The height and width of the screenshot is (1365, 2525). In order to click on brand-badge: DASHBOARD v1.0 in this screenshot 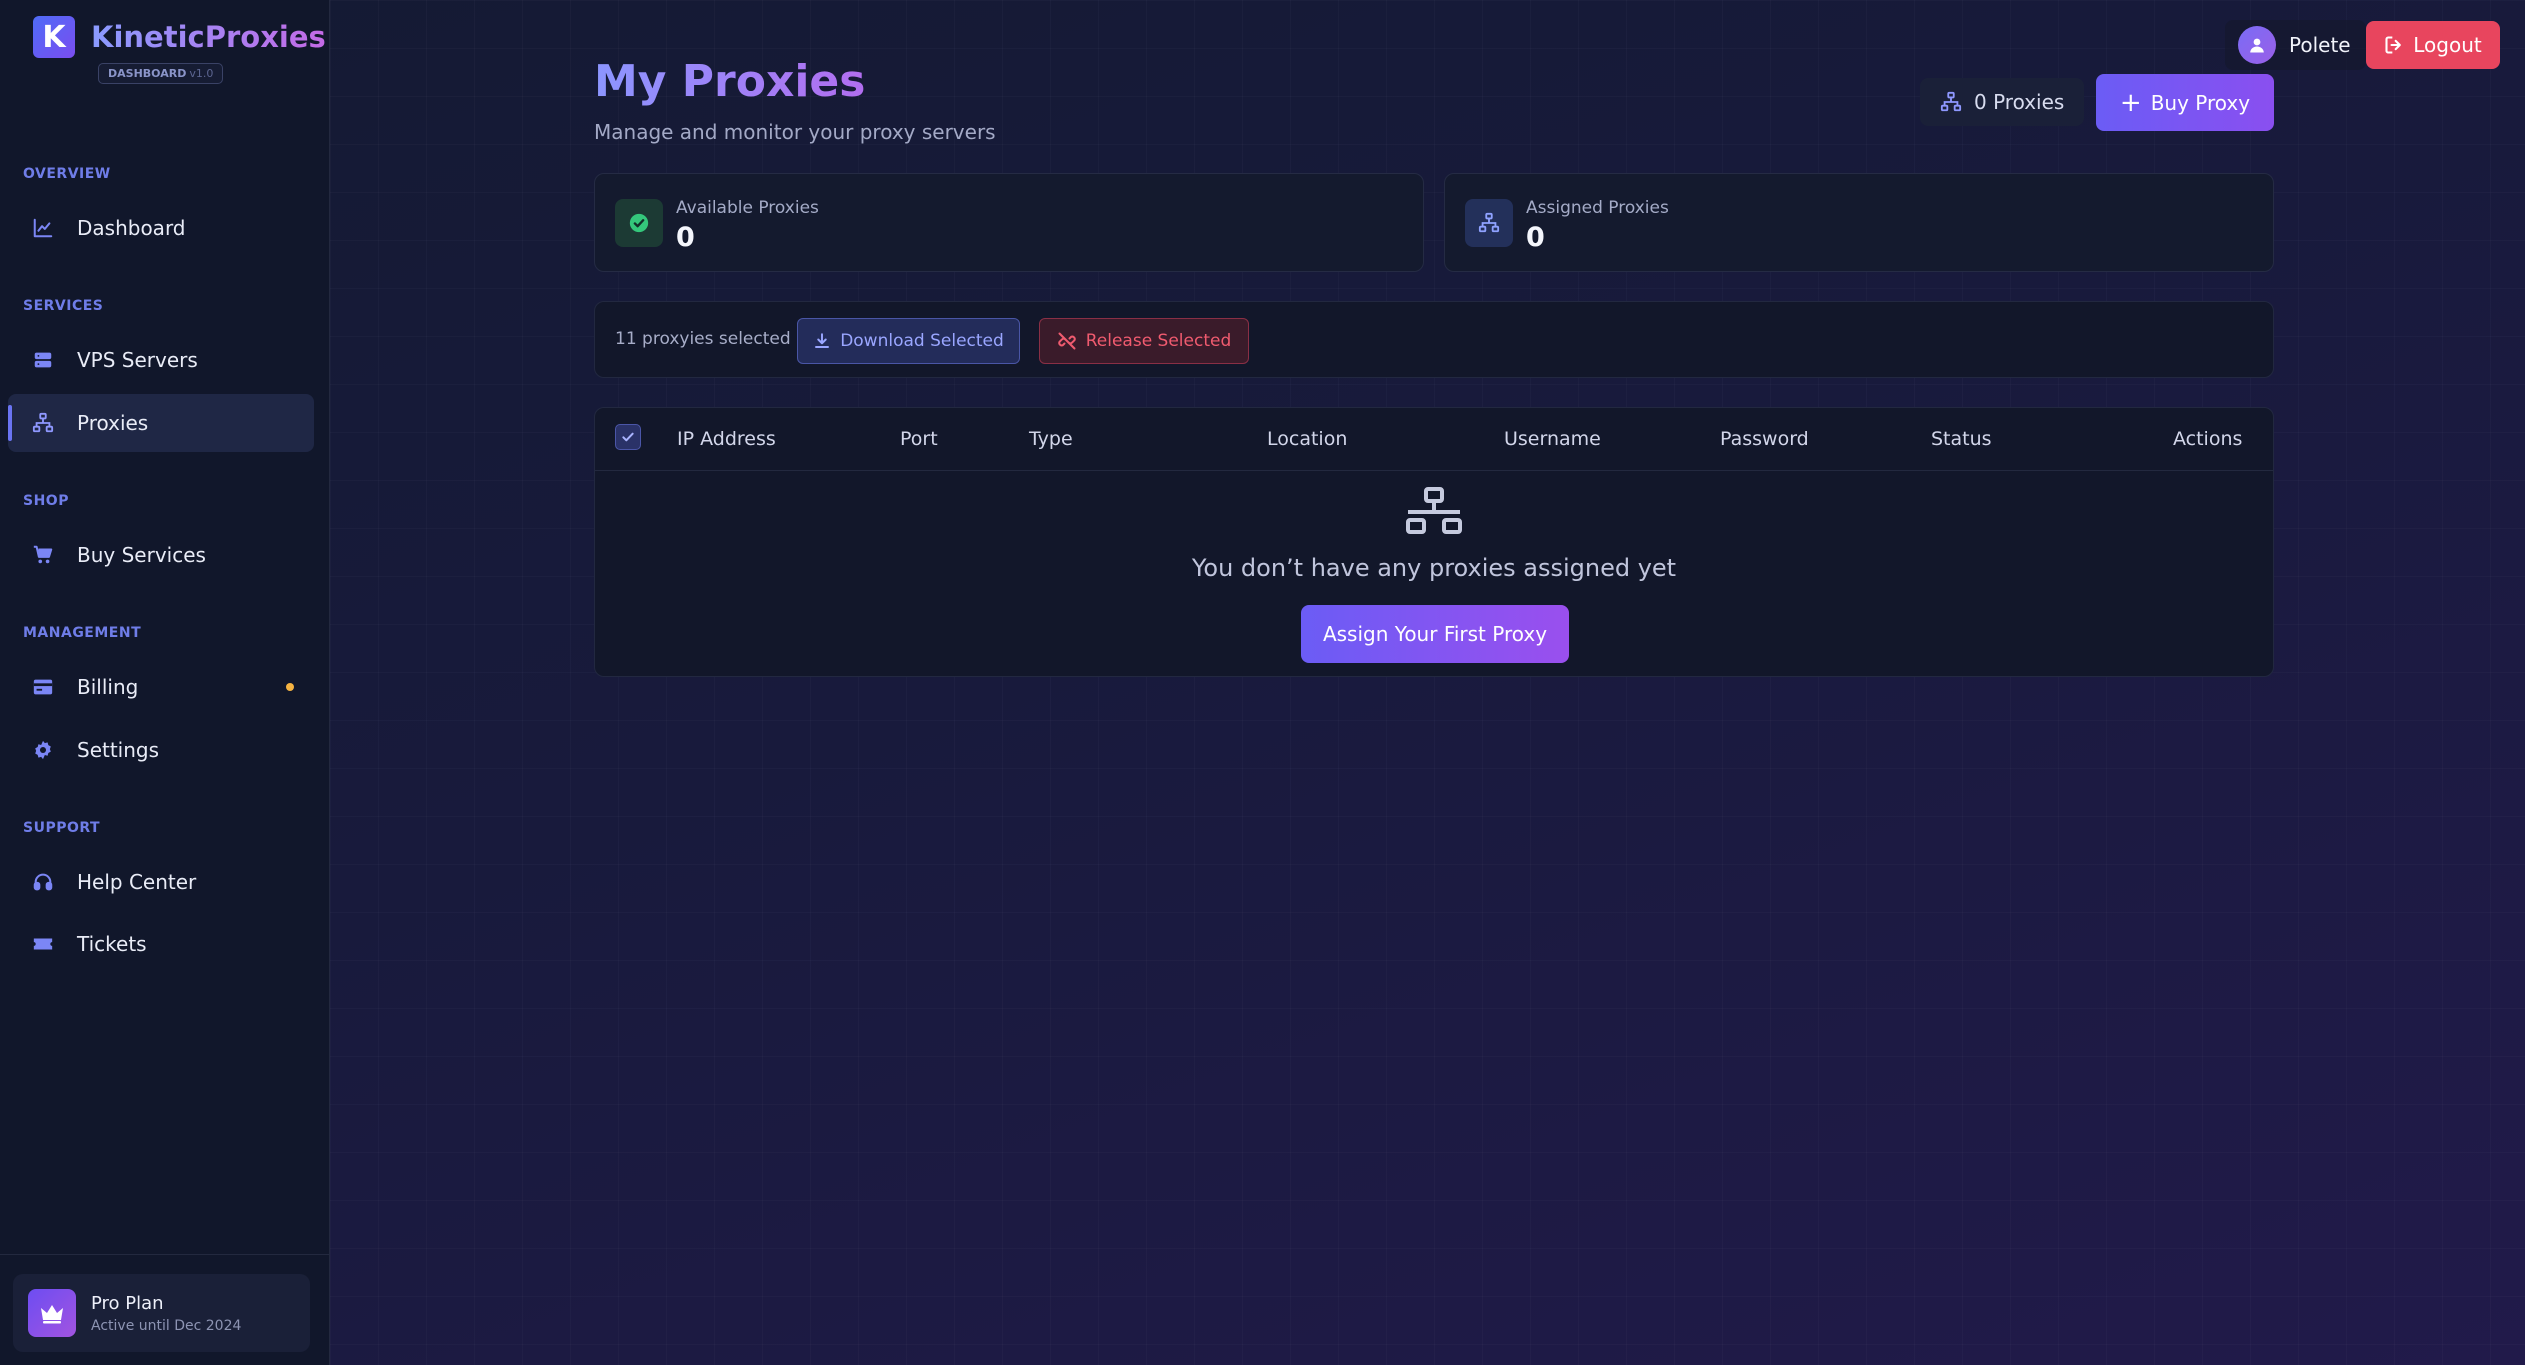, I will do `click(161, 73)`.